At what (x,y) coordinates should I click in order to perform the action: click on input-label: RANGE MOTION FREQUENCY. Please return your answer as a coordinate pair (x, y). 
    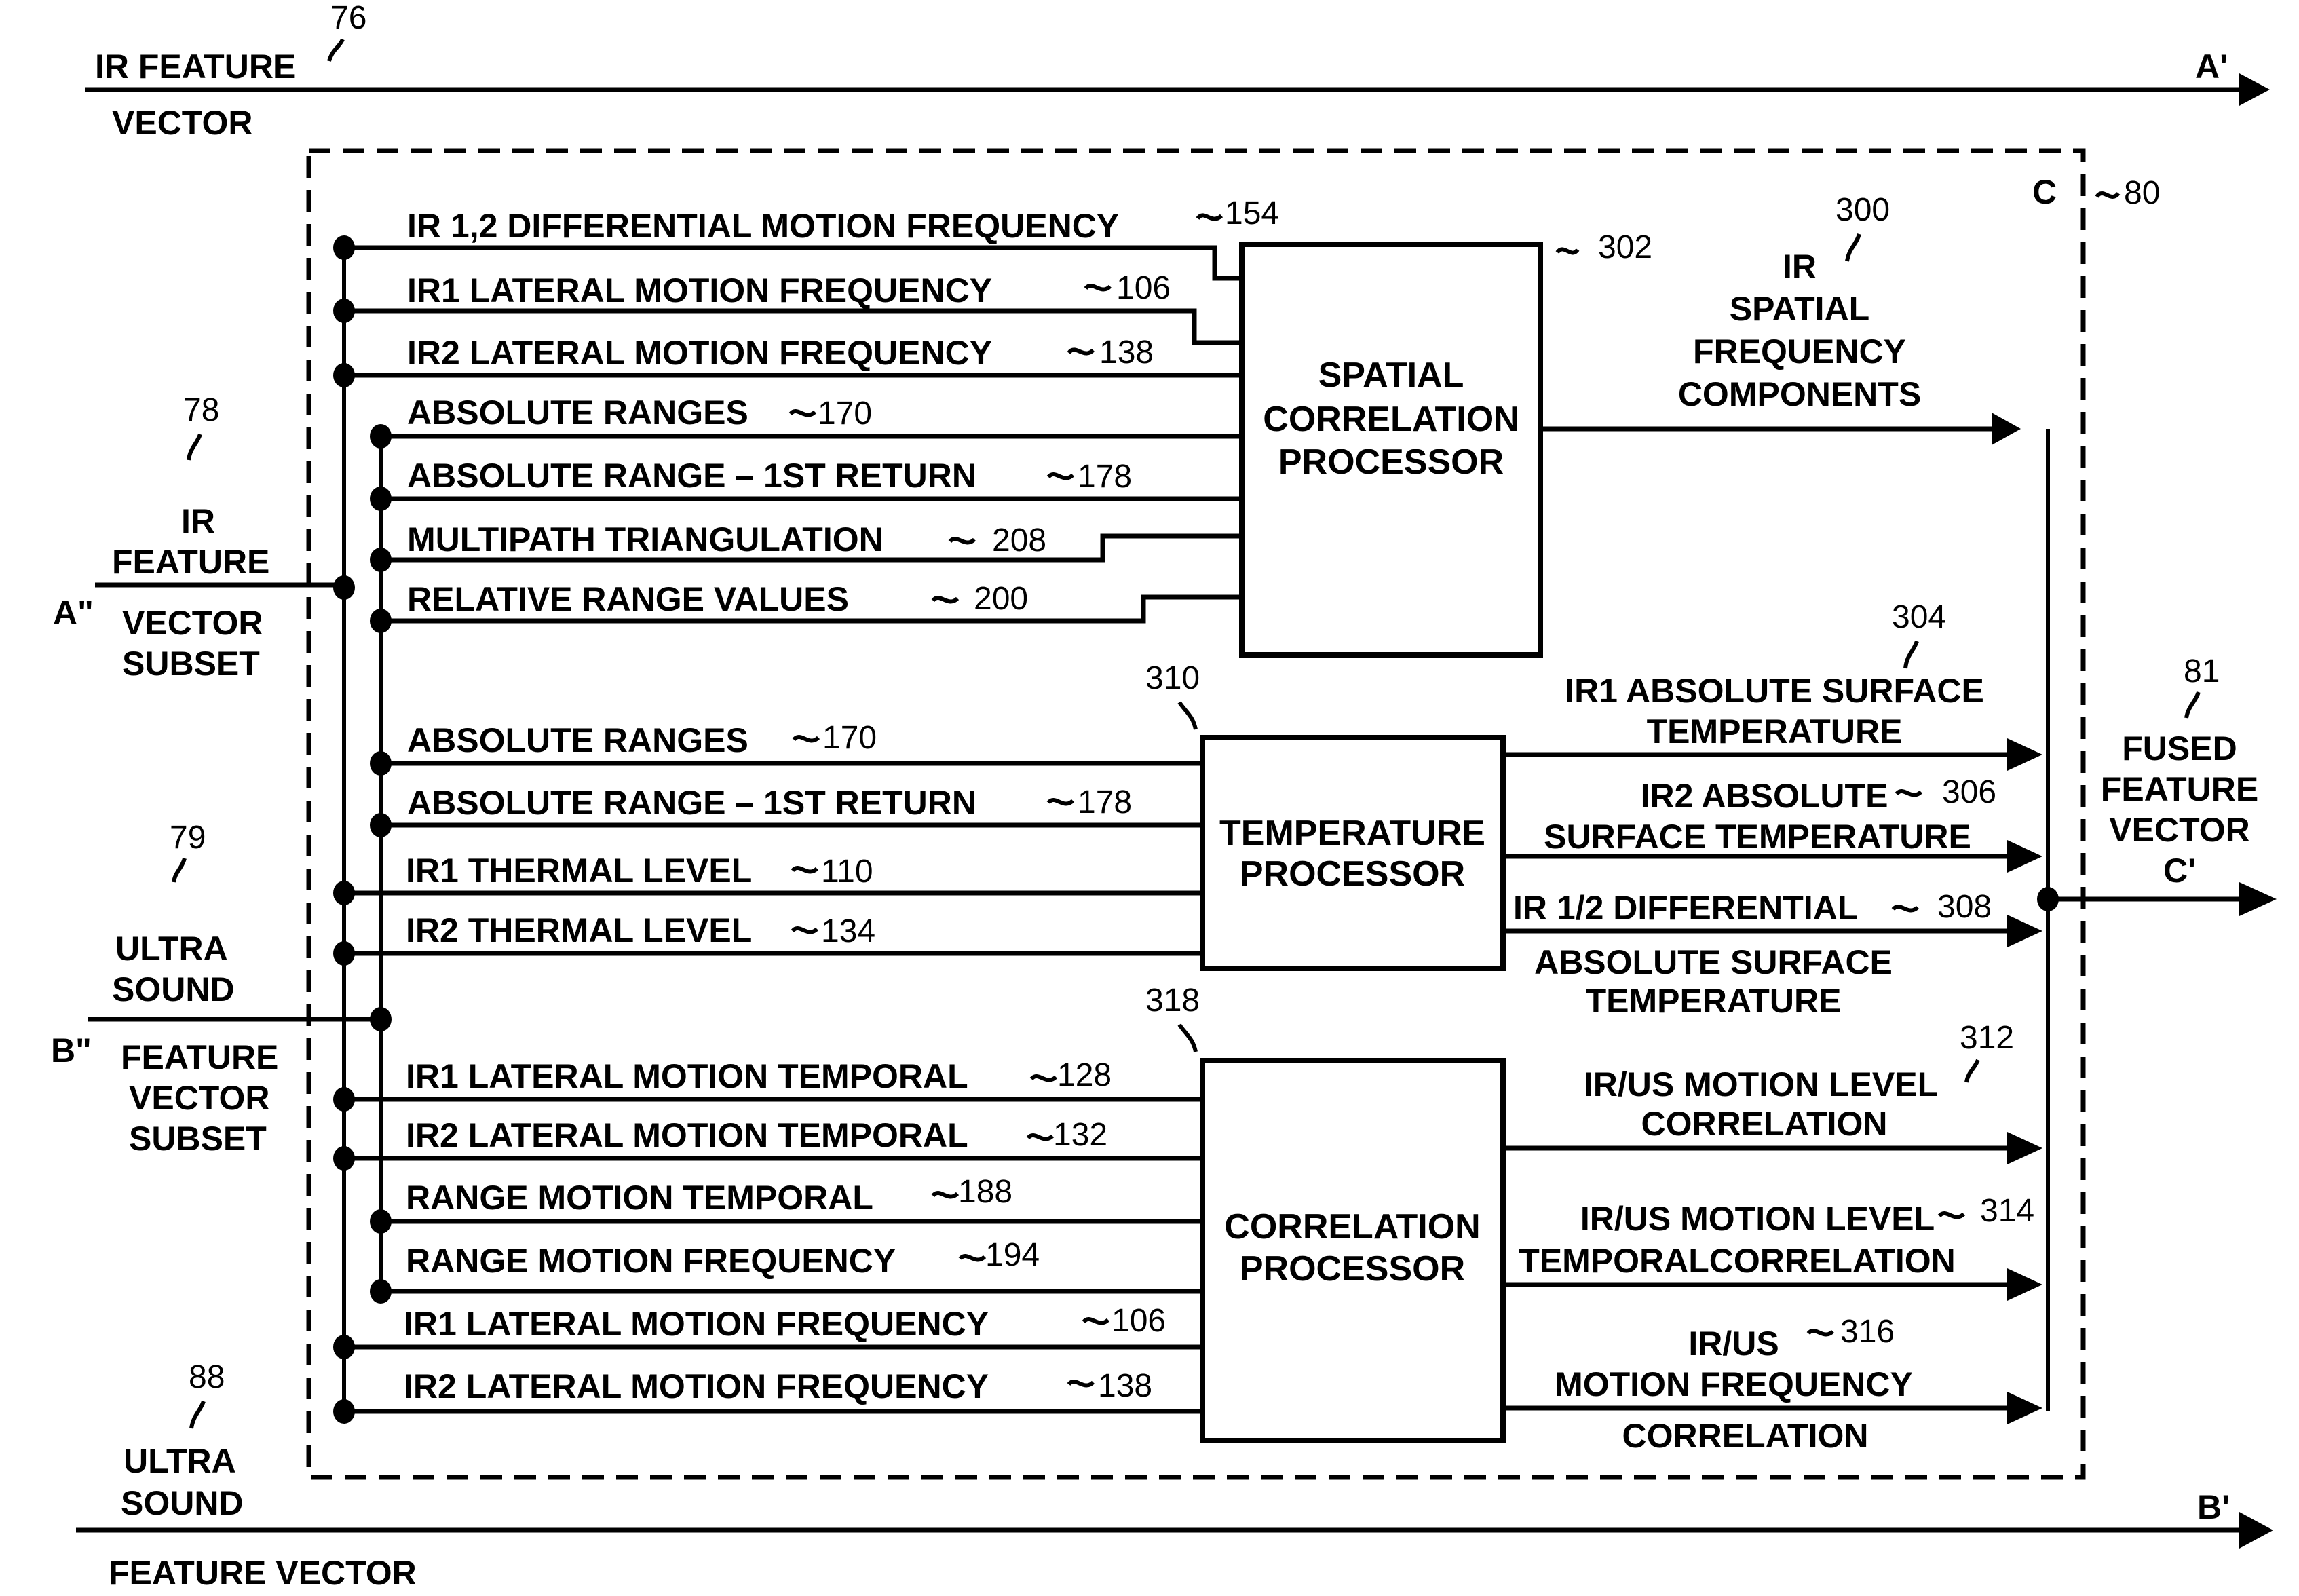
    Looking at the image, I should click on (651, 1261).